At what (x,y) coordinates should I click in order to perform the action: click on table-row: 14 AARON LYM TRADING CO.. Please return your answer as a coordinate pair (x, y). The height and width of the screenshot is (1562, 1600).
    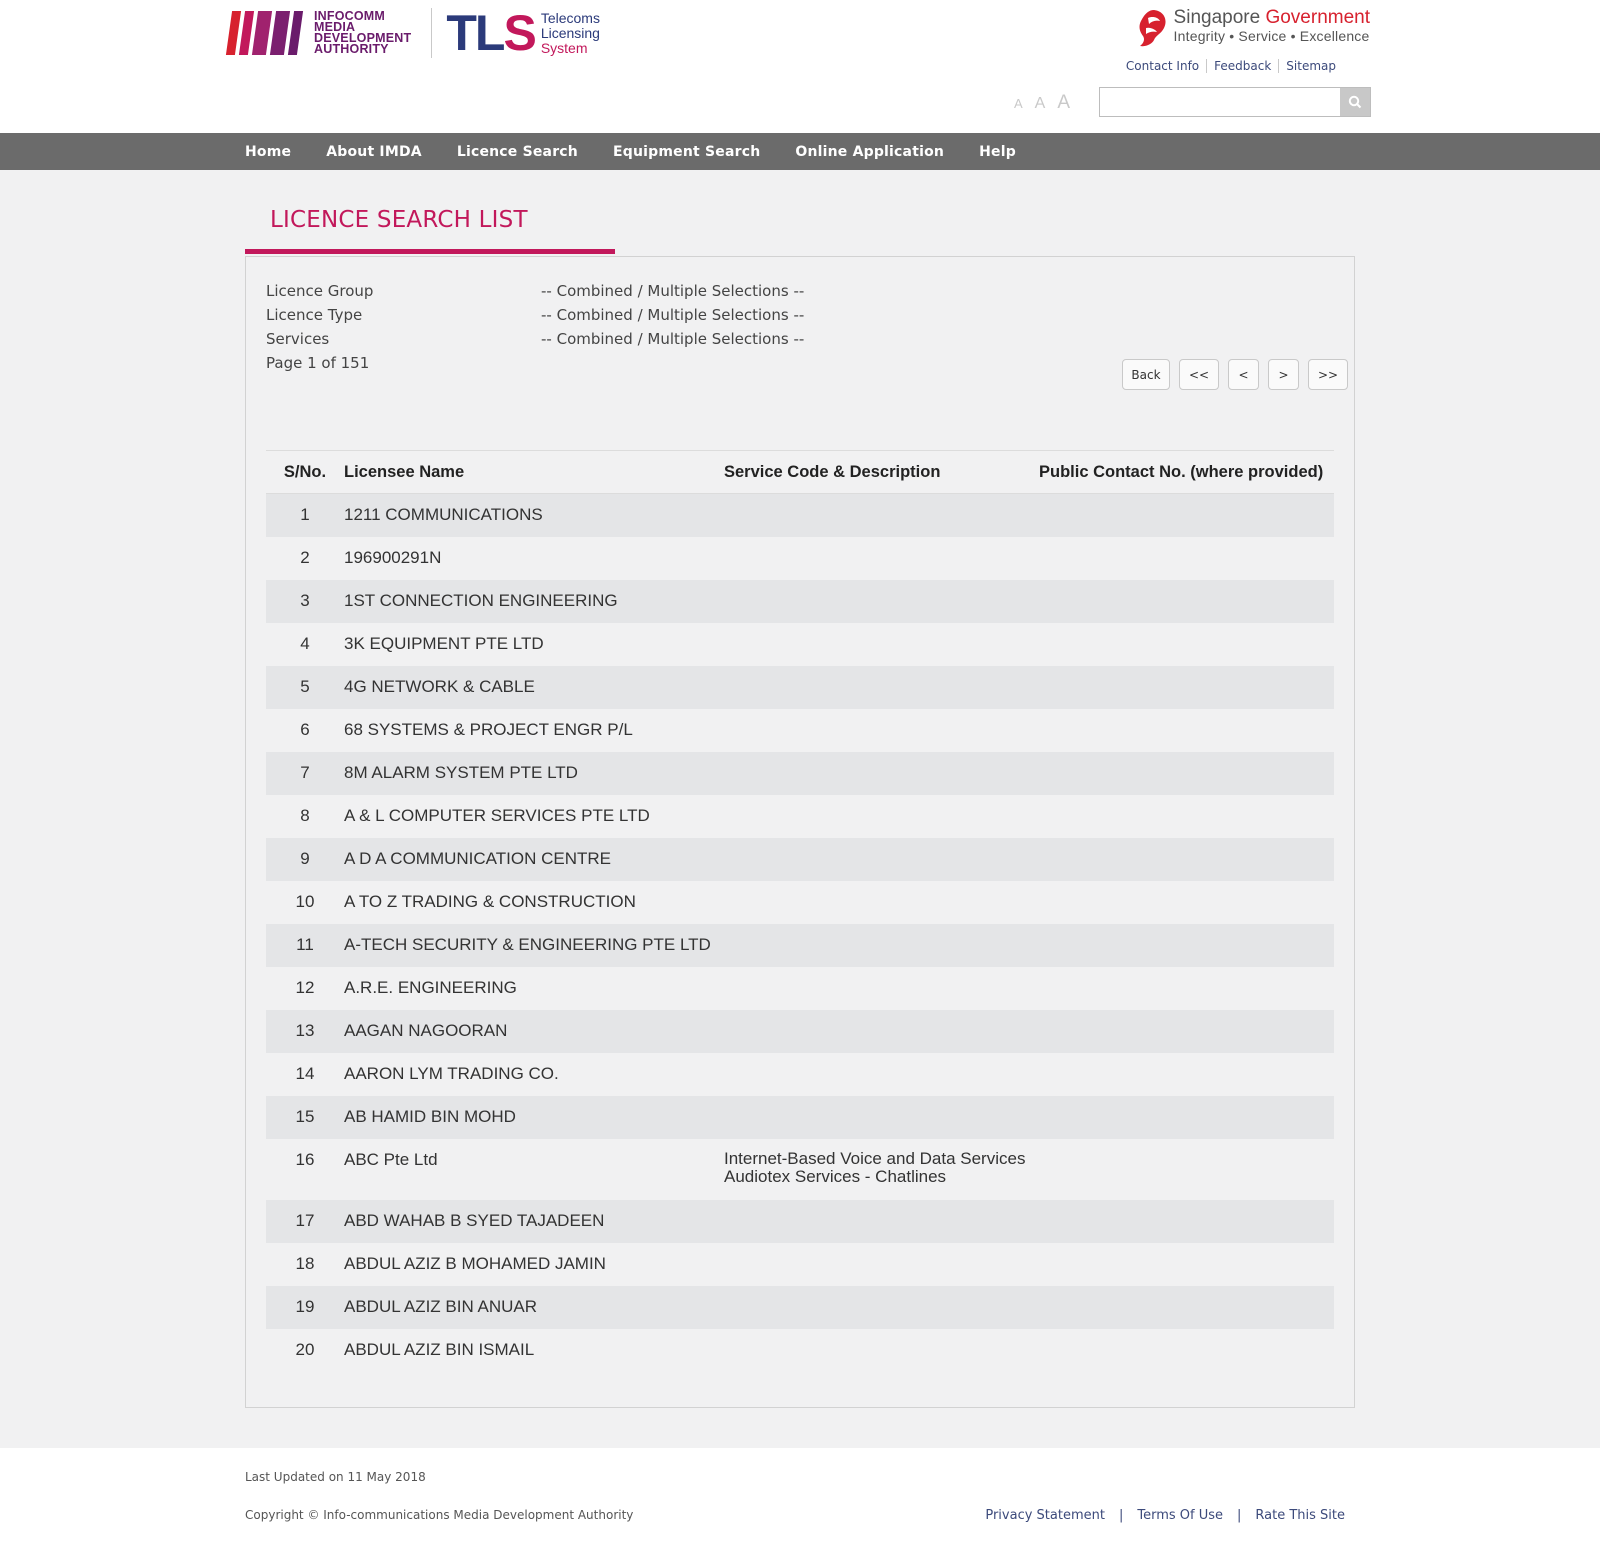
    Looking at the image, I should click on (800, 1074).